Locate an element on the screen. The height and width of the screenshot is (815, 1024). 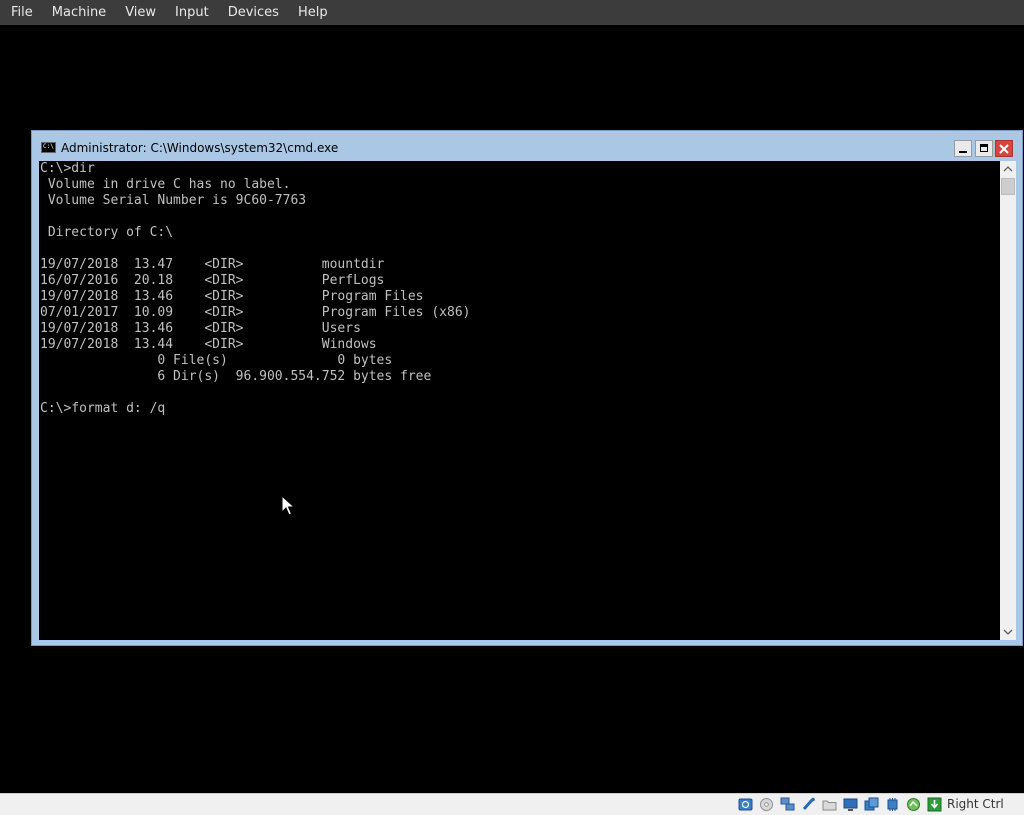
scroll-thumb is located at coordinates (1008, 186).